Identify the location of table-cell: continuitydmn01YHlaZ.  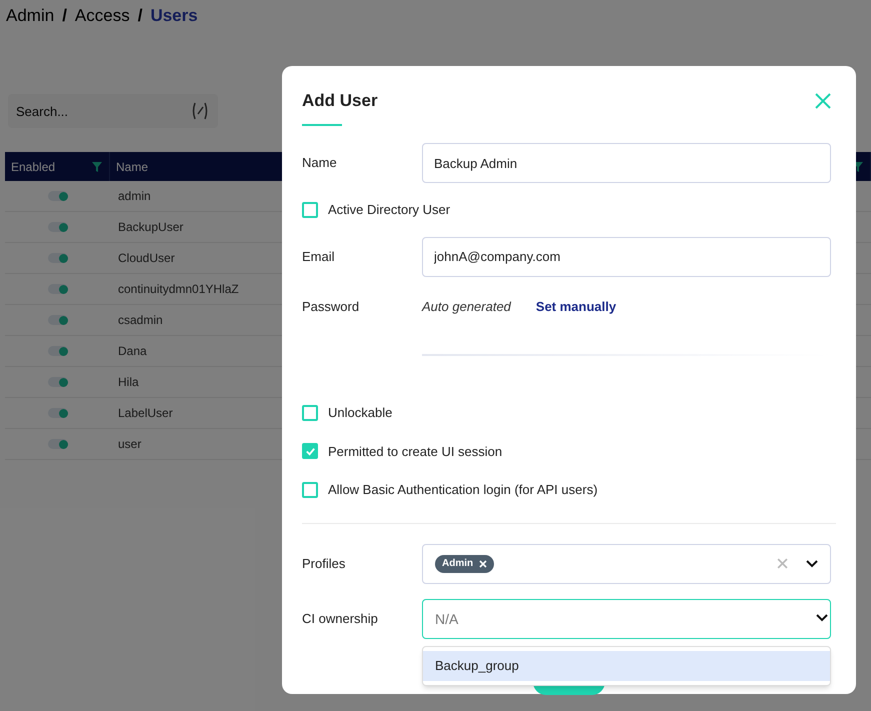
(178, 289).